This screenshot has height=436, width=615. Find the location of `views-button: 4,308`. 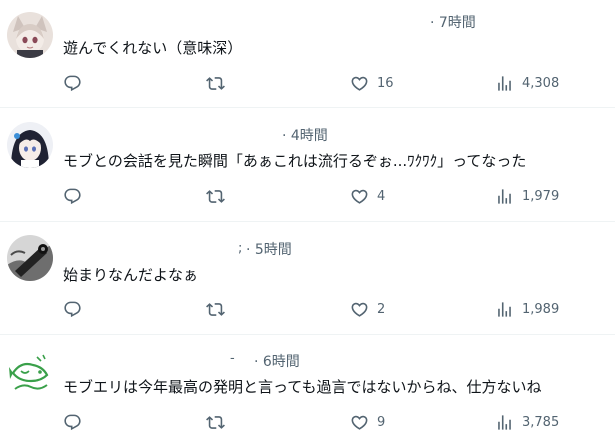

views-button: 4,308 is located at coordinates (527, 83).